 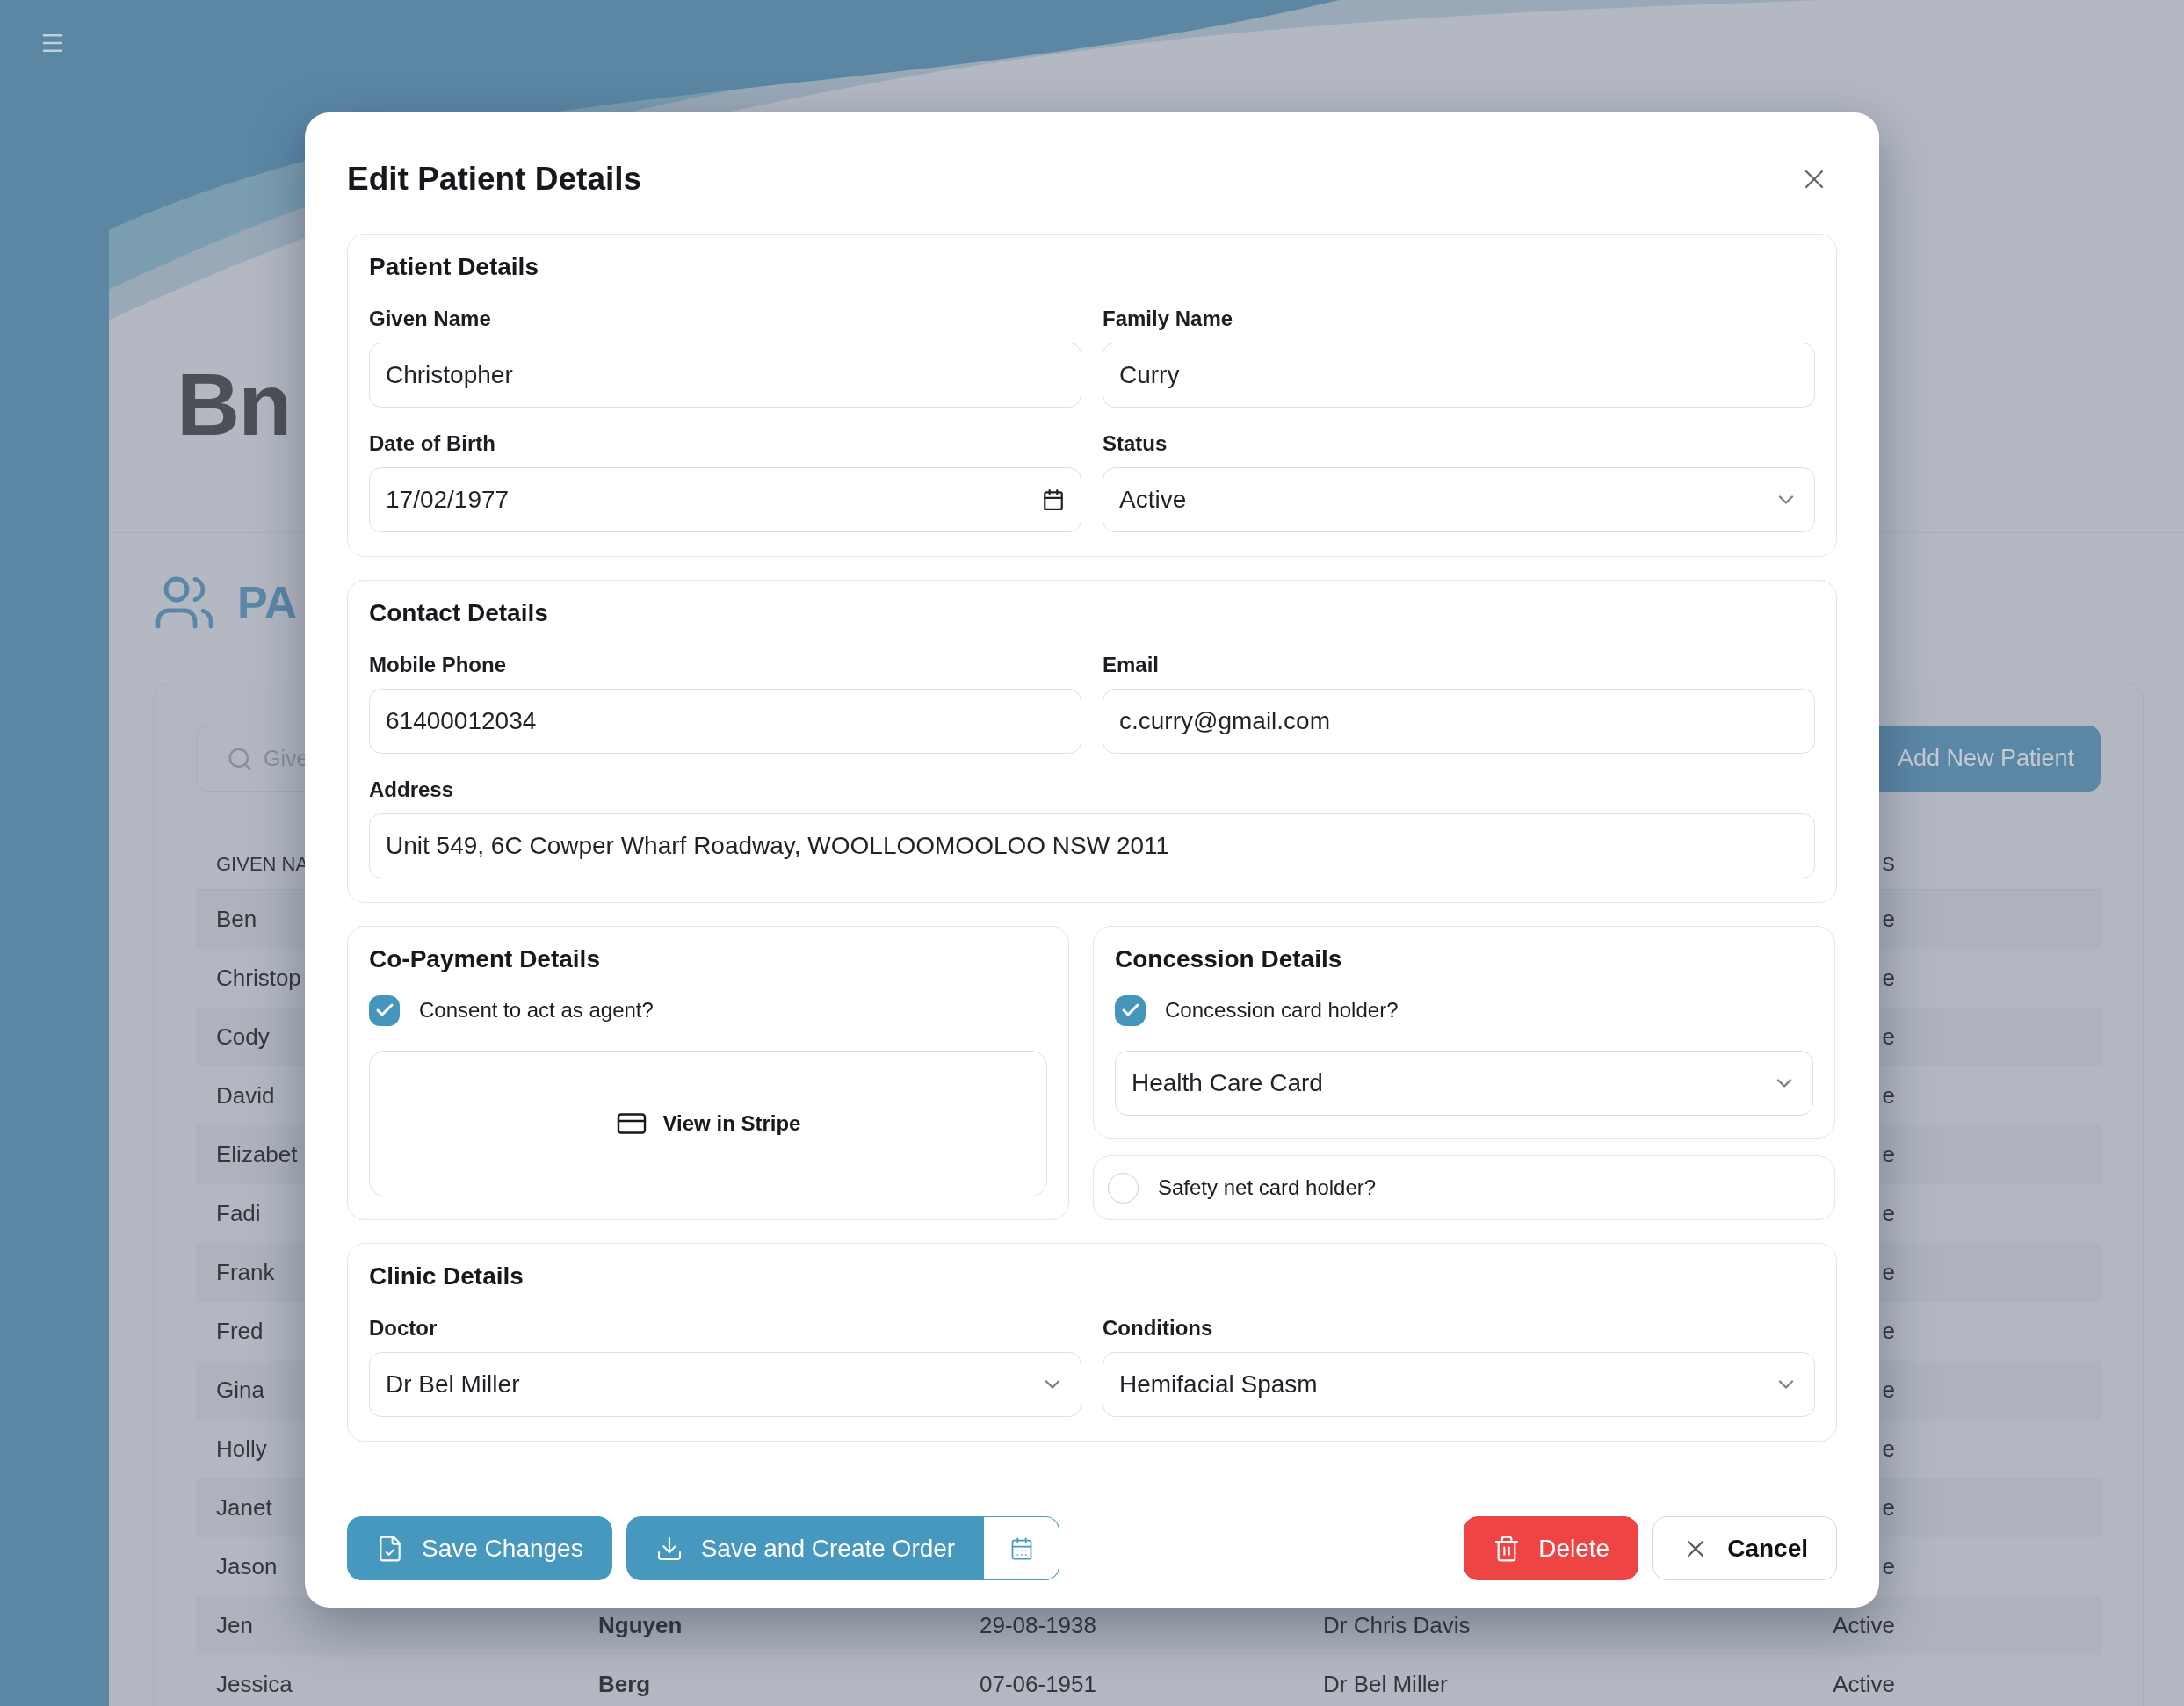 What do you see at coordinates (239, 1213) in the screenshot?
I see `table-cell: Fadi` at bounding box center [239, 1213].